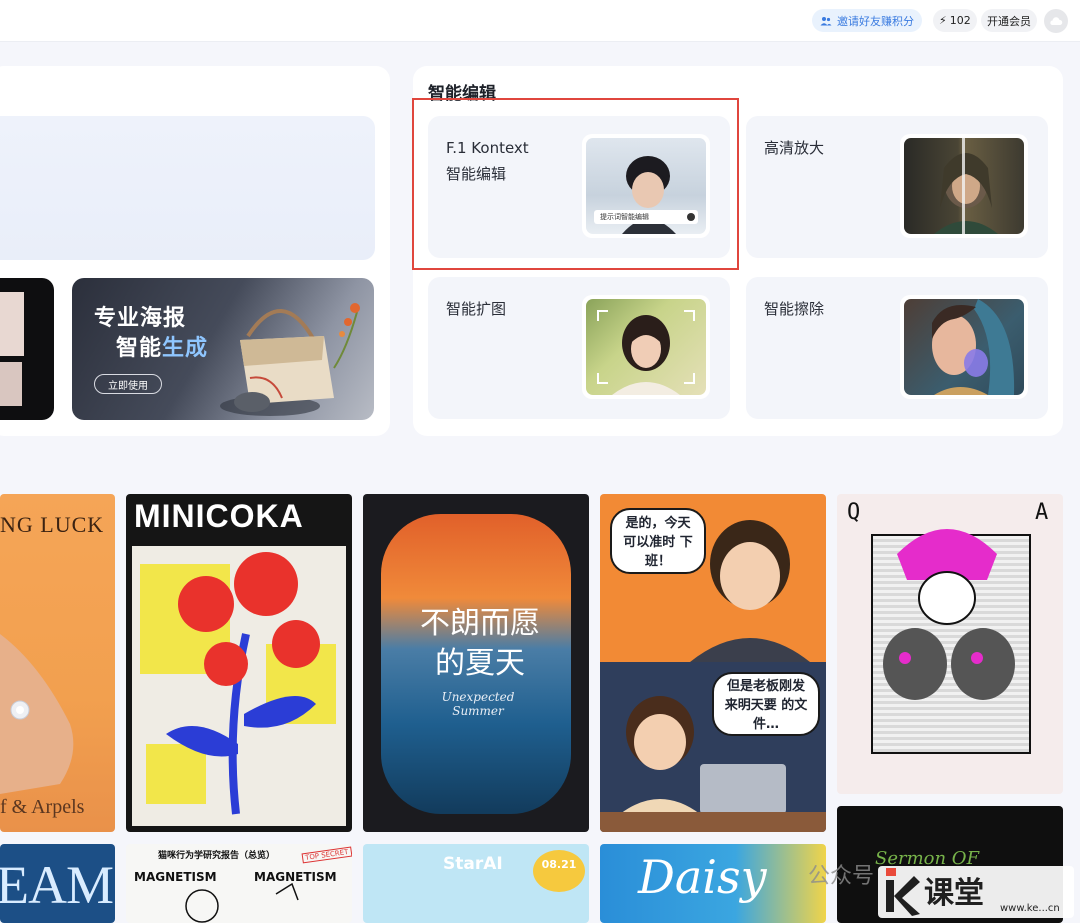 Image resolution: width=1080 pixels, height=923 pixels. What do you see at coordinates (897, 187) in the screenshot?
I see `tool-hd-upscale: 高清放大` at bounding box center [897, 187].